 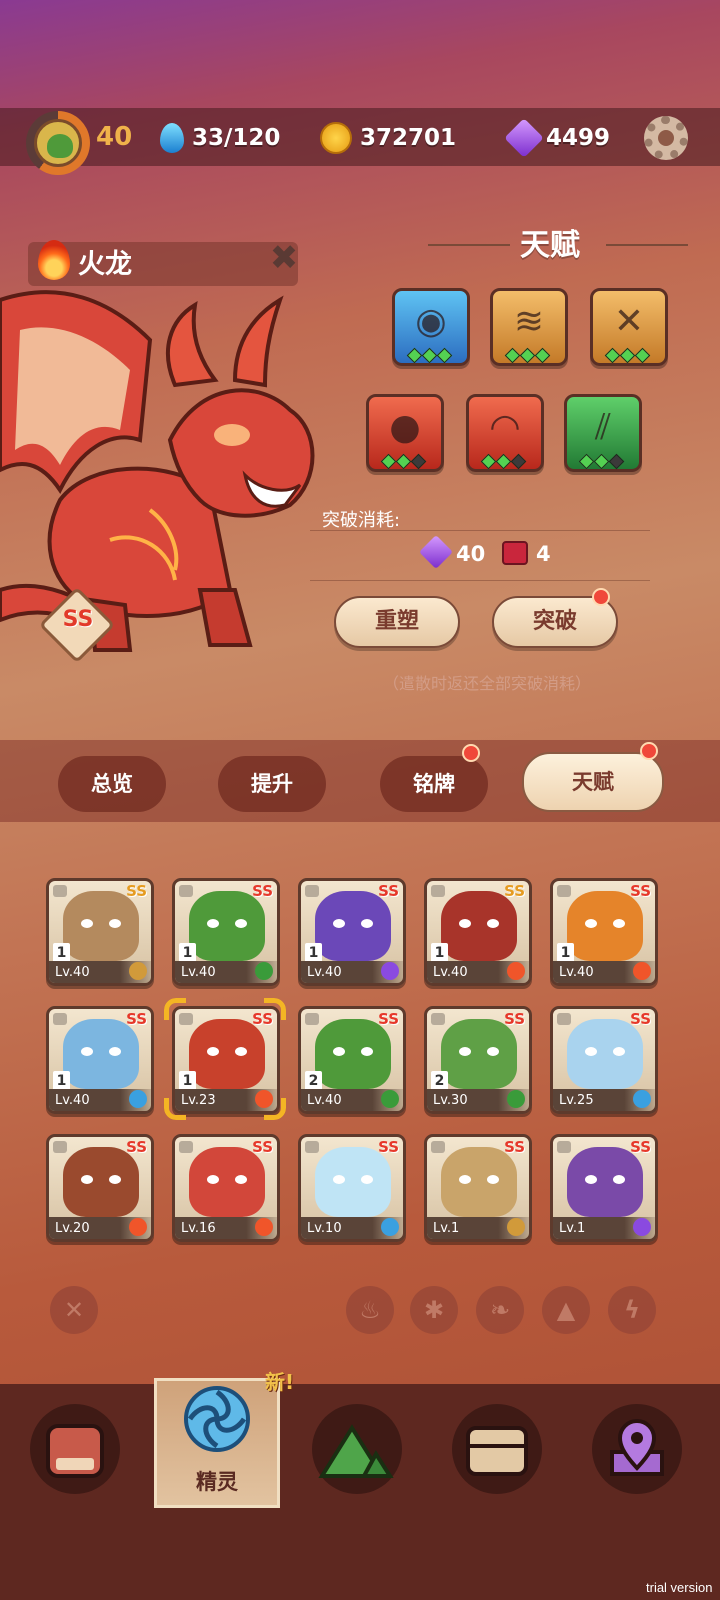 I want to click on pet-card: SS Lv.10, so click(x=352, y=1188).